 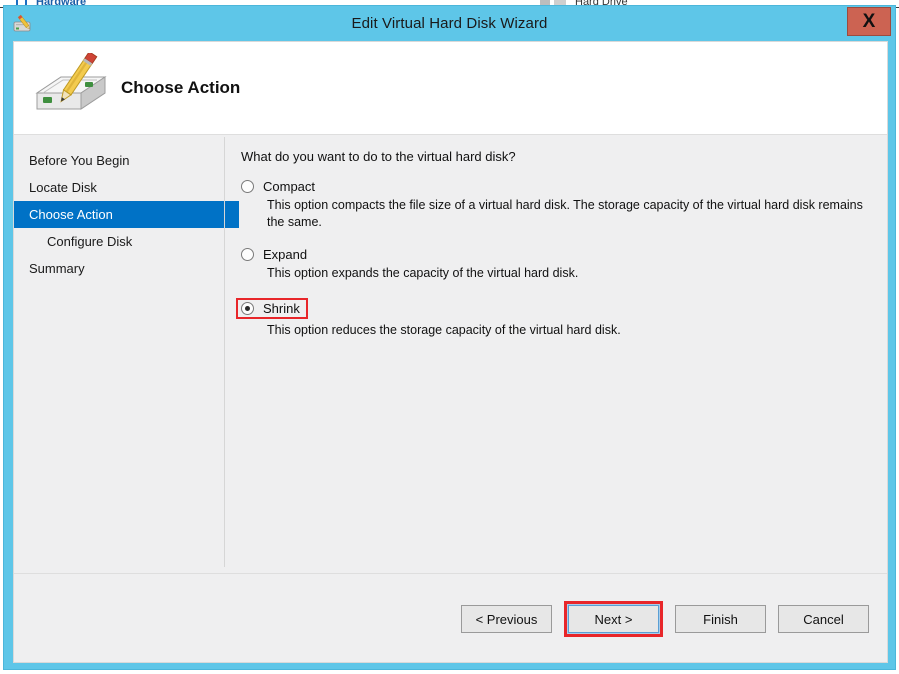 I want to click on sidebar-item-summary: Summary, so click(x=119, y=268).